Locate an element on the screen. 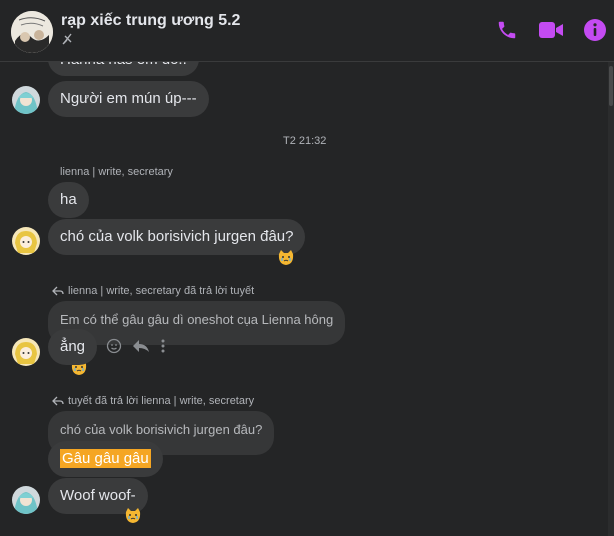 The image size is (614, 536). chat-header: rạp xiếc trung ương 5.2 is located at coordinates (307, 31).